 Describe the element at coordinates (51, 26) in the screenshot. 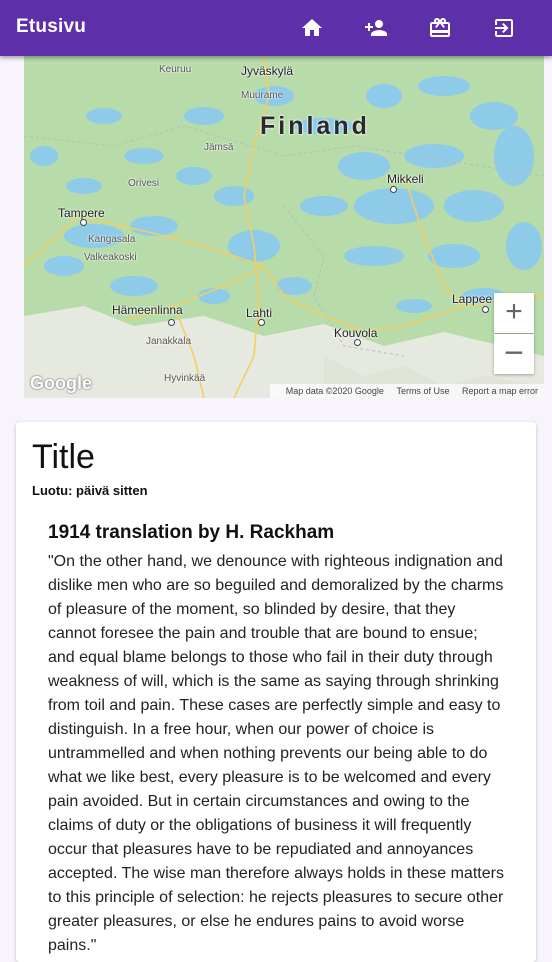

I see `app-title: Etusivu` at that location.